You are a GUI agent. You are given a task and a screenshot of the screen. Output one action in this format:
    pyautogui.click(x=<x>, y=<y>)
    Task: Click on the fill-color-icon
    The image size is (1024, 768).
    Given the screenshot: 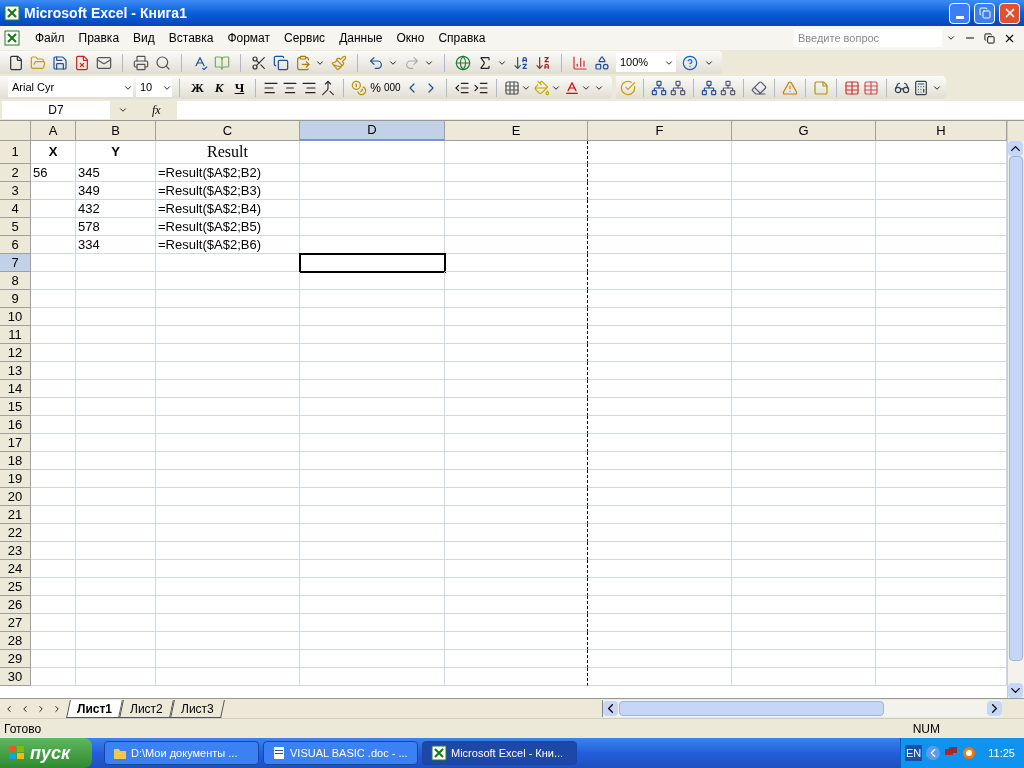 What is the action you would take?
    pyautogui.click(x=541, y=87)
    